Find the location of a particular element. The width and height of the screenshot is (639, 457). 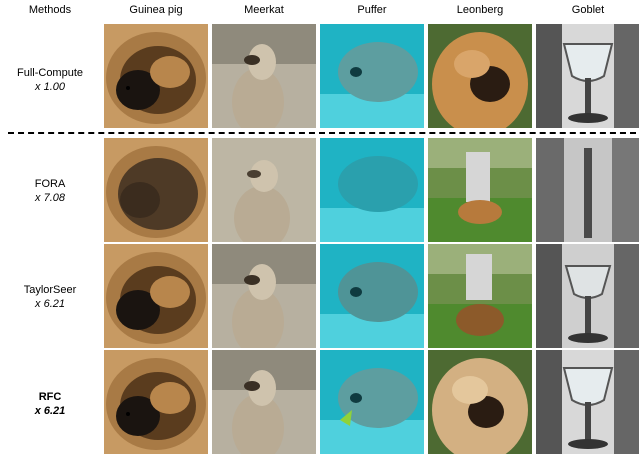

speedup-value: x 7.08 is located at coordinates (50, 198).